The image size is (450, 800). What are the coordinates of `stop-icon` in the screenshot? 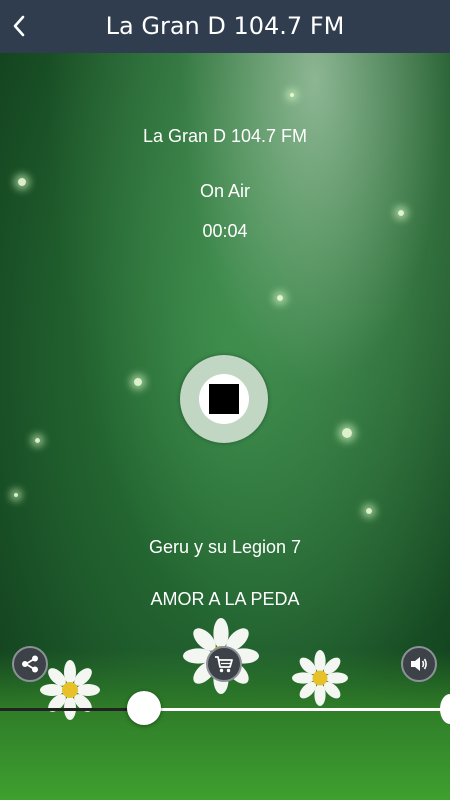 It's located at (224, 399).